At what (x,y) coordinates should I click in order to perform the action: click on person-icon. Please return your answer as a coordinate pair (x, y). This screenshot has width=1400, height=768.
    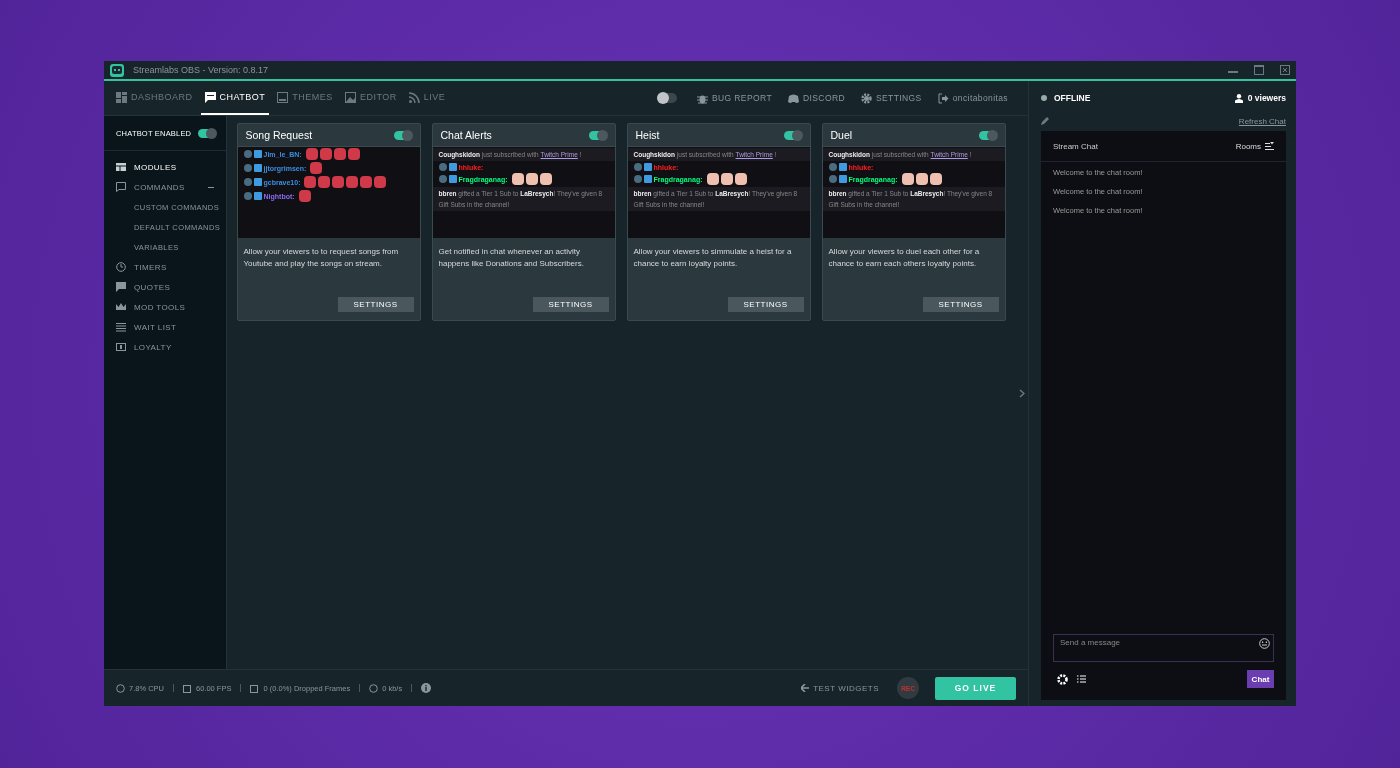
    Looking at the image, I should click on (1238, 98).